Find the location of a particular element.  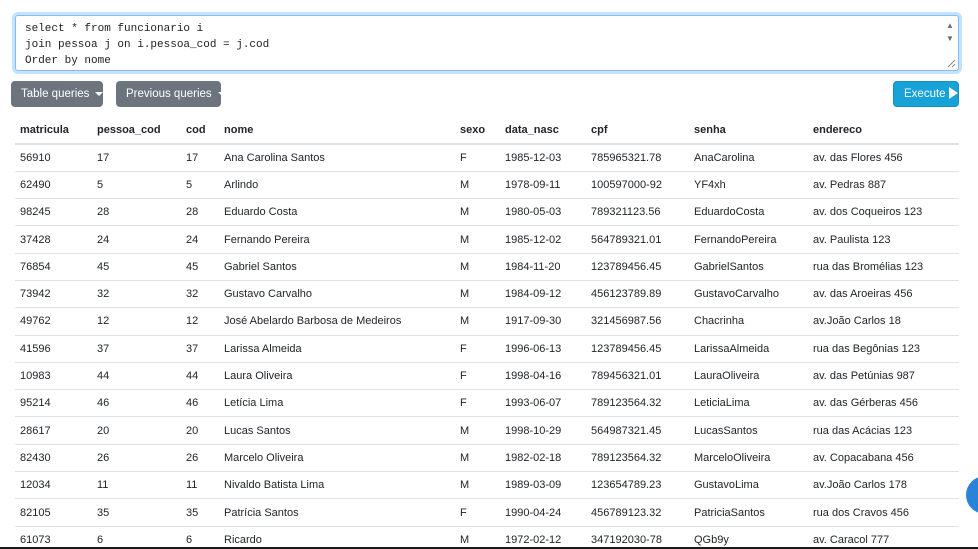

table-queries-button: Table queries is located at coordinates (57, 94).